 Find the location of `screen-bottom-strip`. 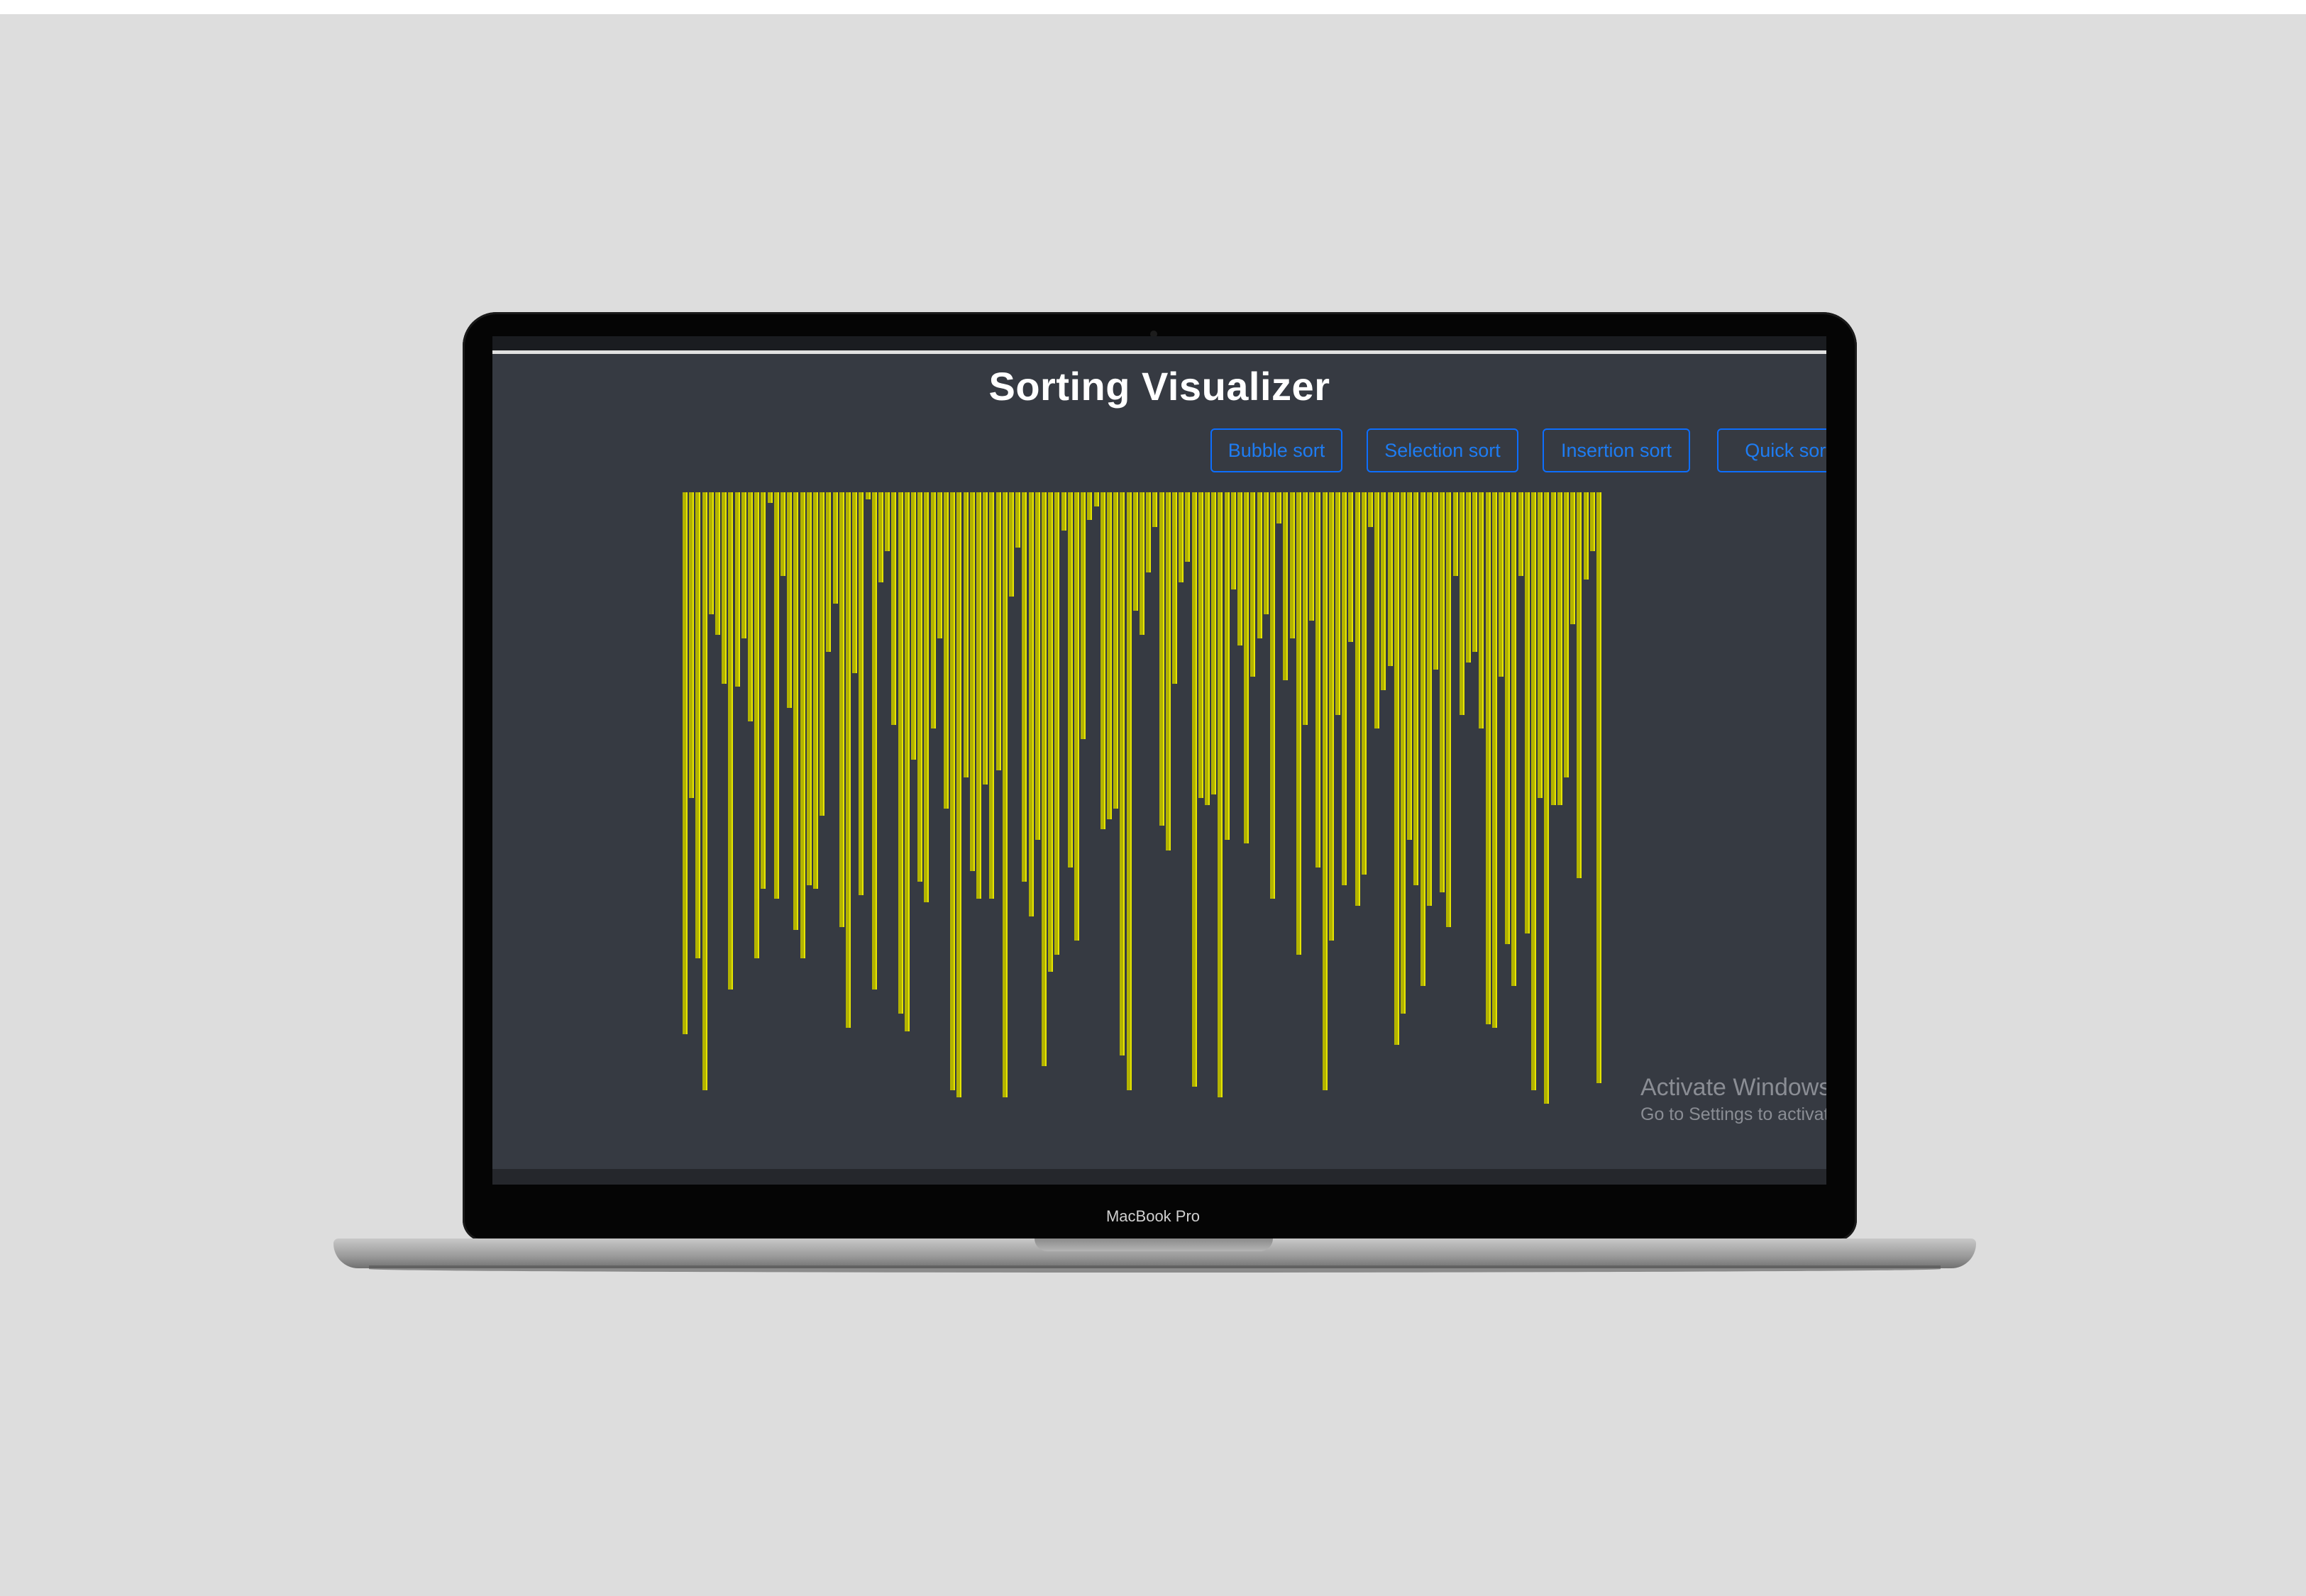

screen-bottom-strip is located at coordinates (1159, 1177).